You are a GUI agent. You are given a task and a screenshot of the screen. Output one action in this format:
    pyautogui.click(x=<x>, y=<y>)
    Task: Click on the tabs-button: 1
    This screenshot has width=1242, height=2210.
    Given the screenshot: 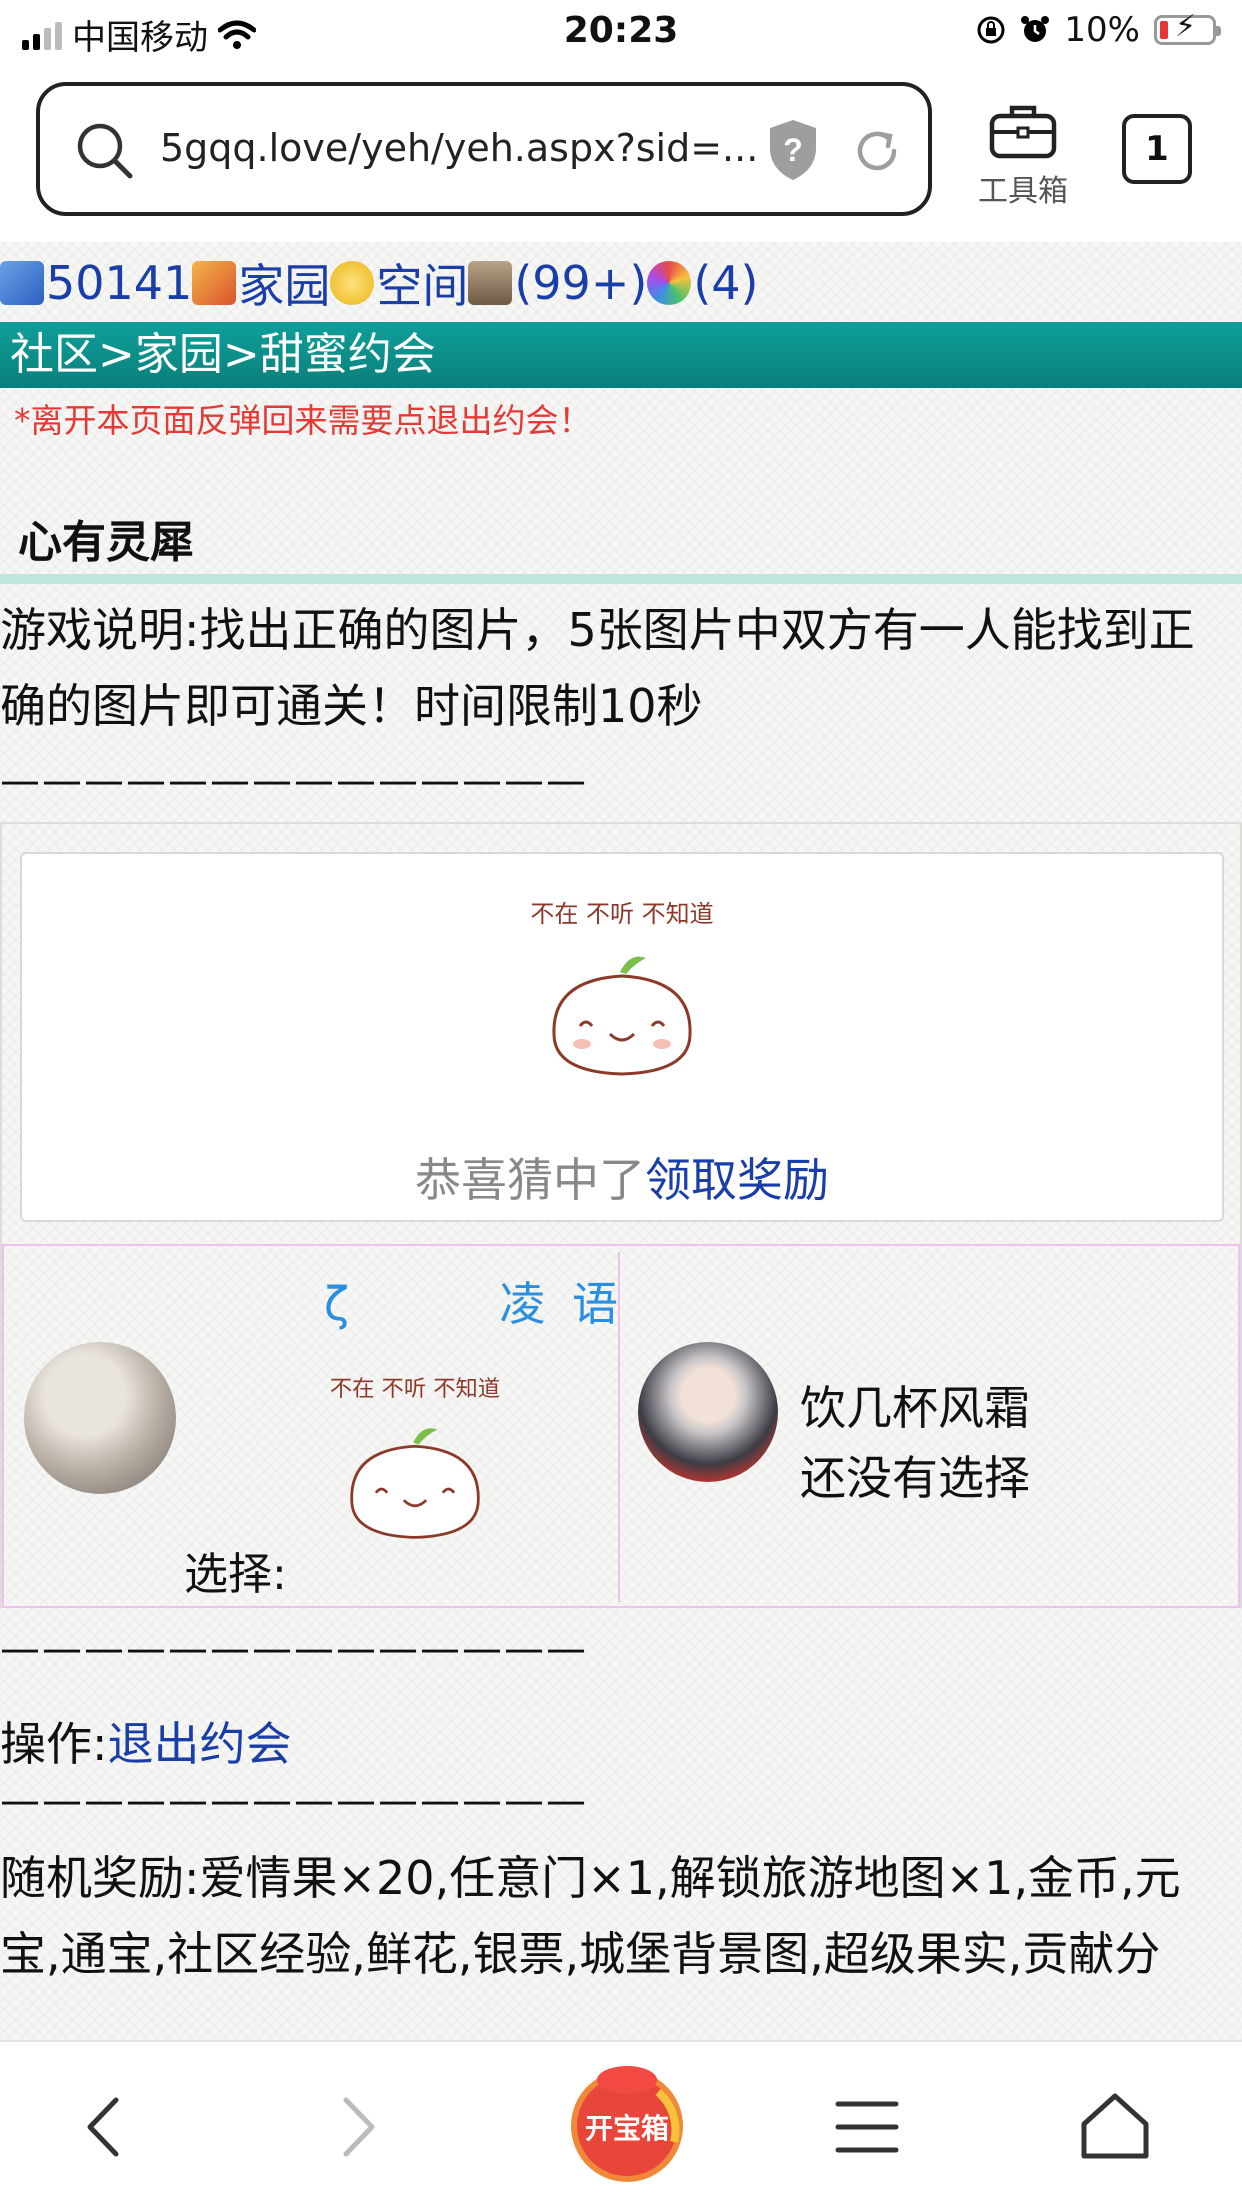 What is the action you would take?
    pyautogui.click(x=1157, y=149)
    